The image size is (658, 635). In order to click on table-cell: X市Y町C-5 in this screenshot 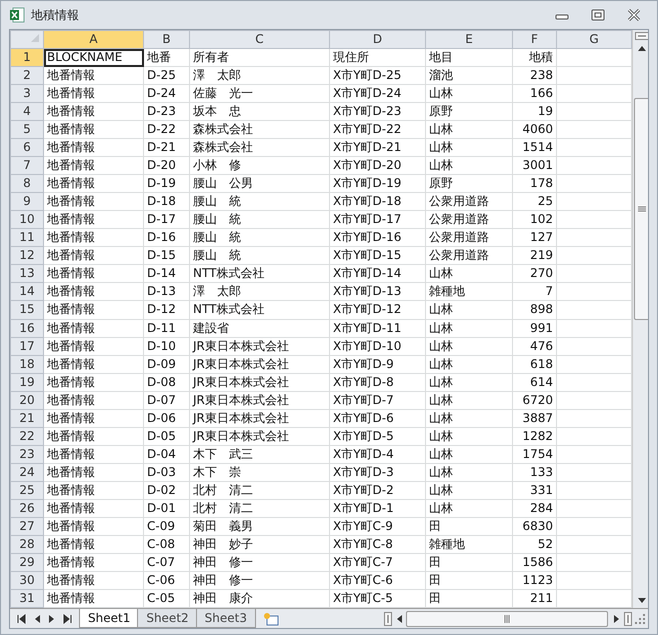, I will do `click(363, 597)`.